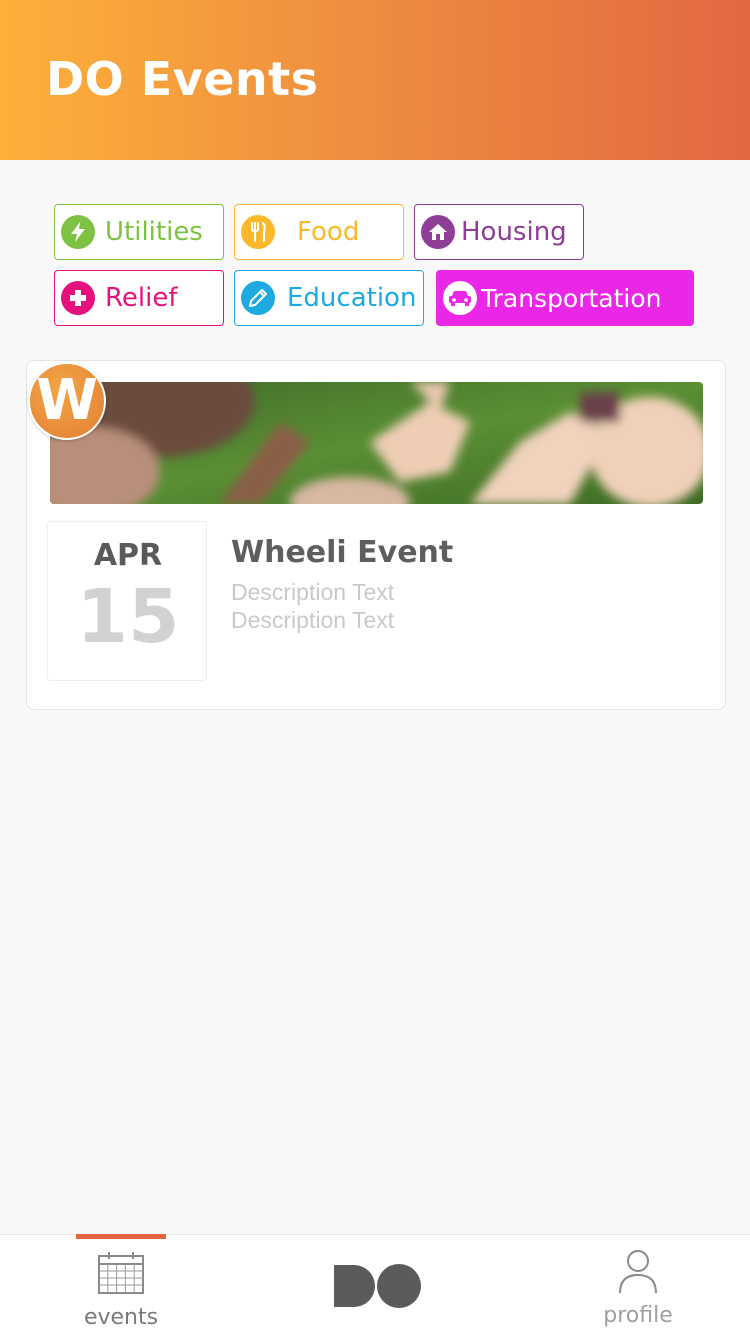 The image size is (750, 1334). Describe the element at coordinates (376, 443) in the screenshot. I see `event-banner-image` at that location.